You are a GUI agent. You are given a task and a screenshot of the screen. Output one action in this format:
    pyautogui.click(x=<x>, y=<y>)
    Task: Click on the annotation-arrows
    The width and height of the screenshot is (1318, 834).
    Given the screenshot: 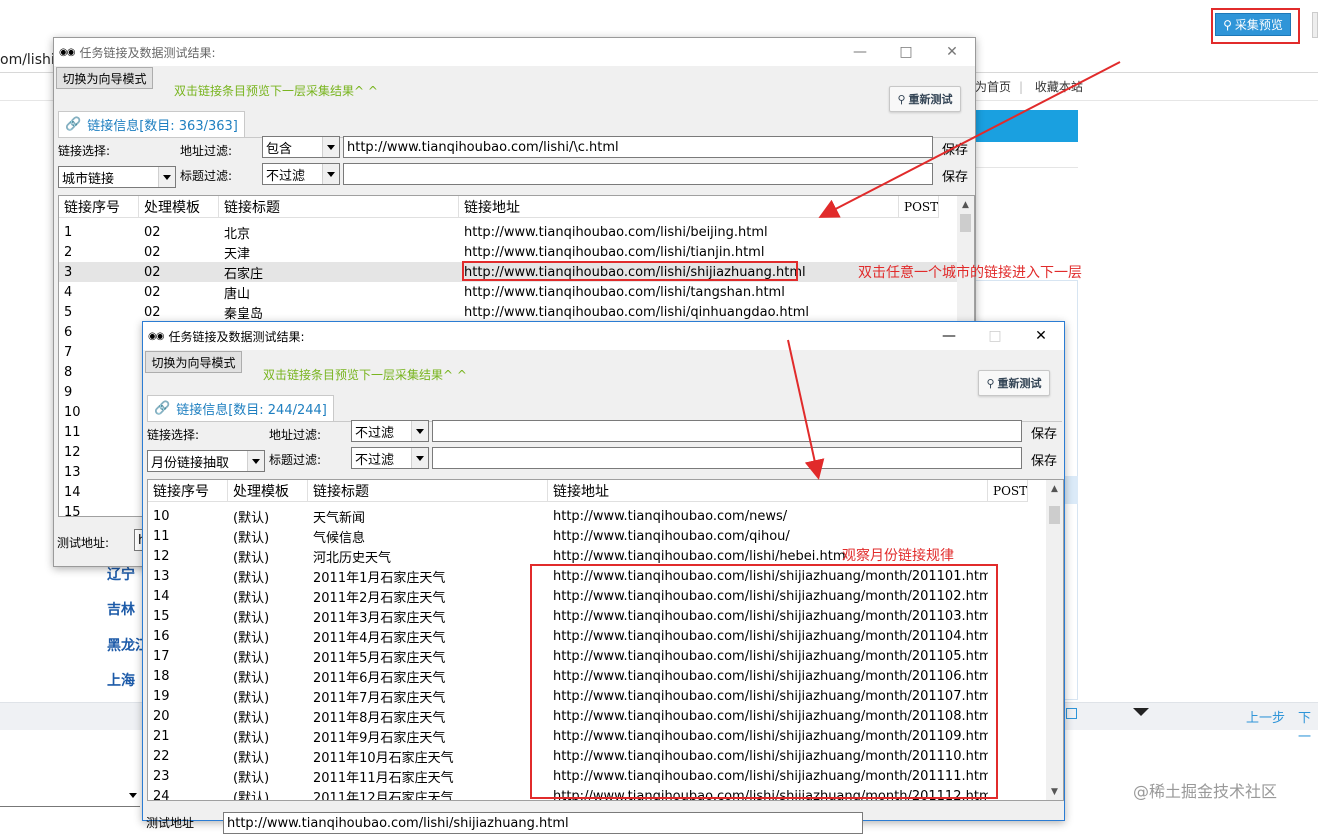 What is the action you would take?
    pyautogui.click(x=954, y=270)
    